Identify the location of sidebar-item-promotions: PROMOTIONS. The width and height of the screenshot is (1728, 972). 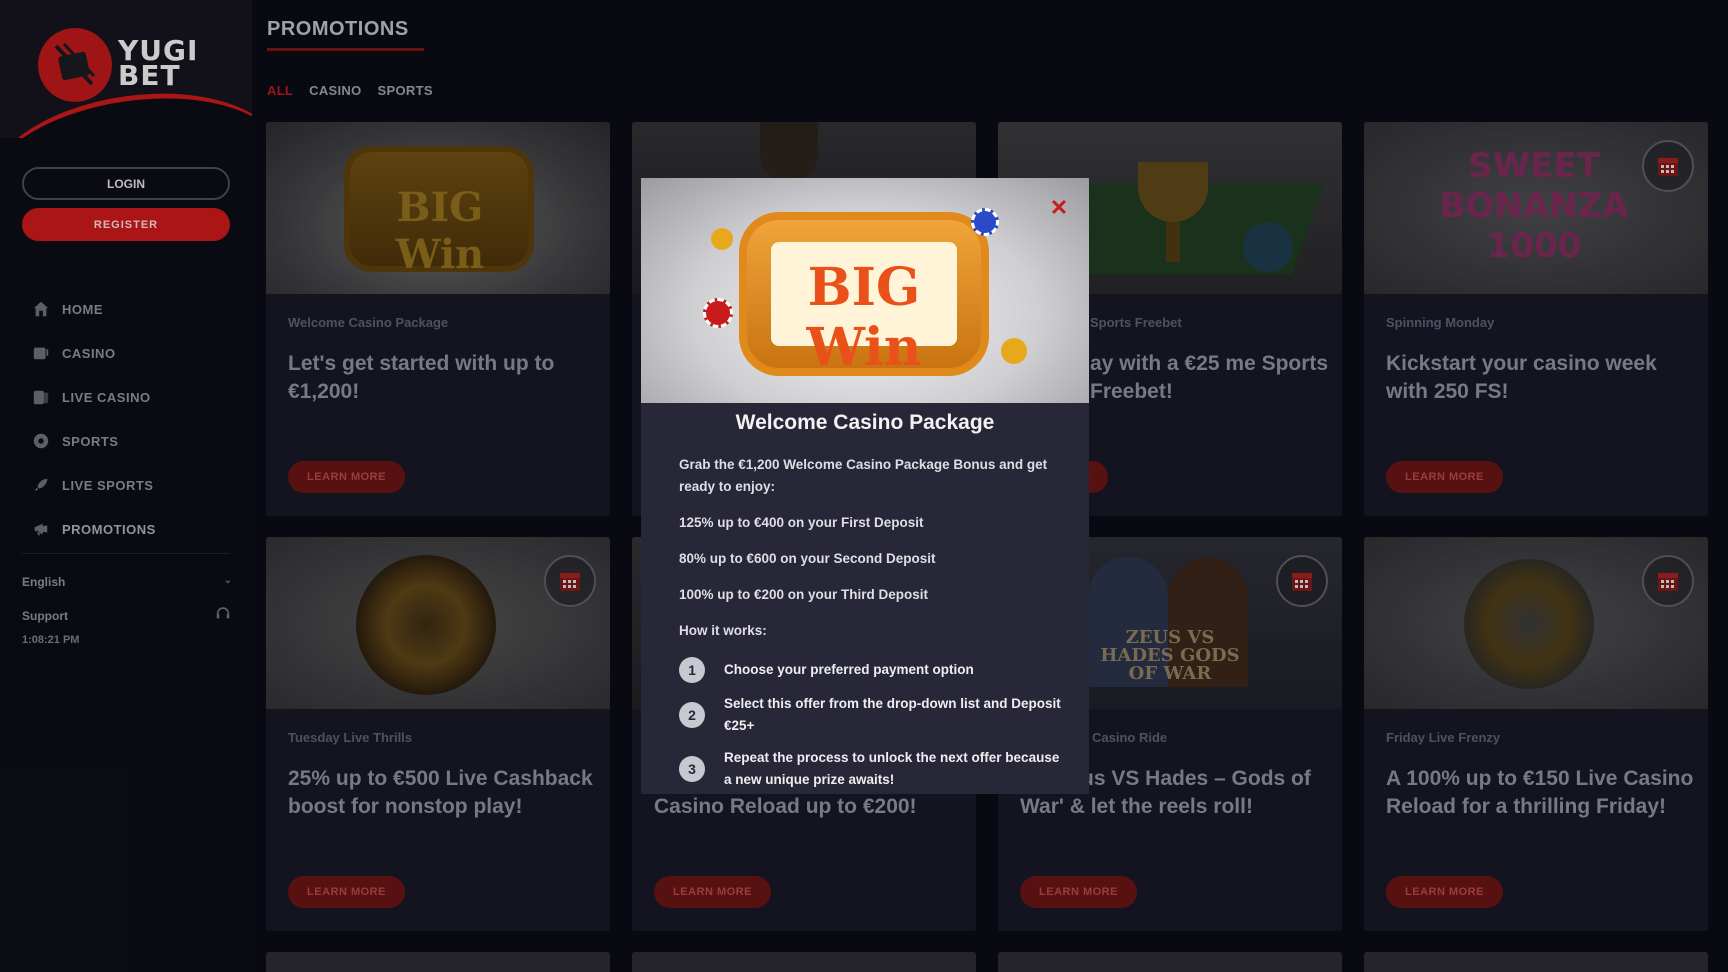
(135, 529).